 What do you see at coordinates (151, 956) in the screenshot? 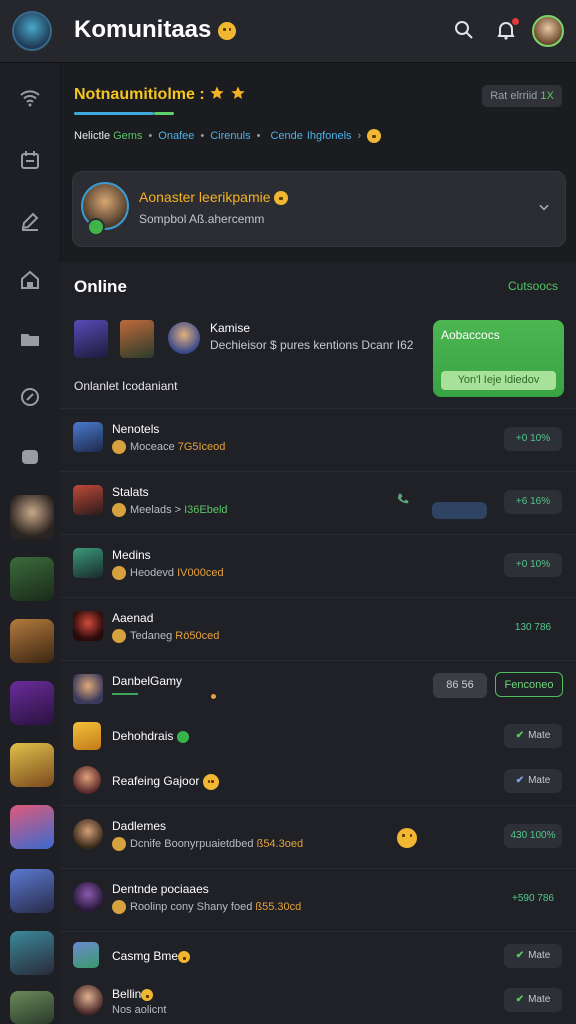
I see `row-name: Casmg Bme` at bounding box center [151, 956].